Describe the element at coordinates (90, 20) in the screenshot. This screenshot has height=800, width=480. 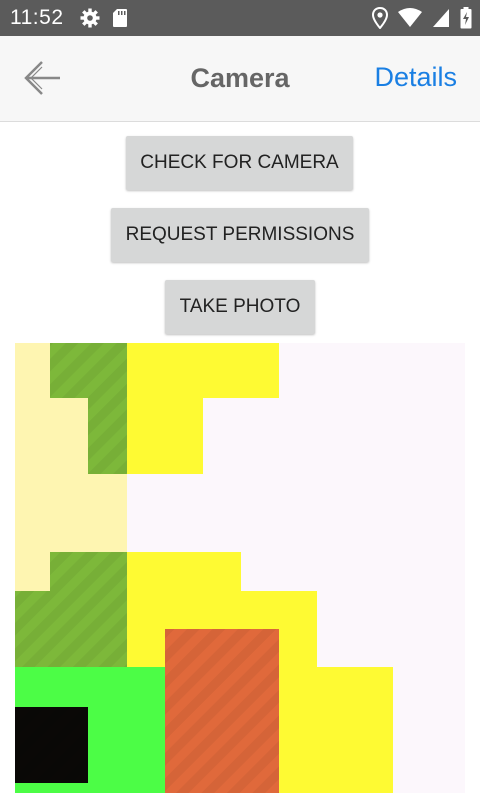
I see `gear-icon` at that location.